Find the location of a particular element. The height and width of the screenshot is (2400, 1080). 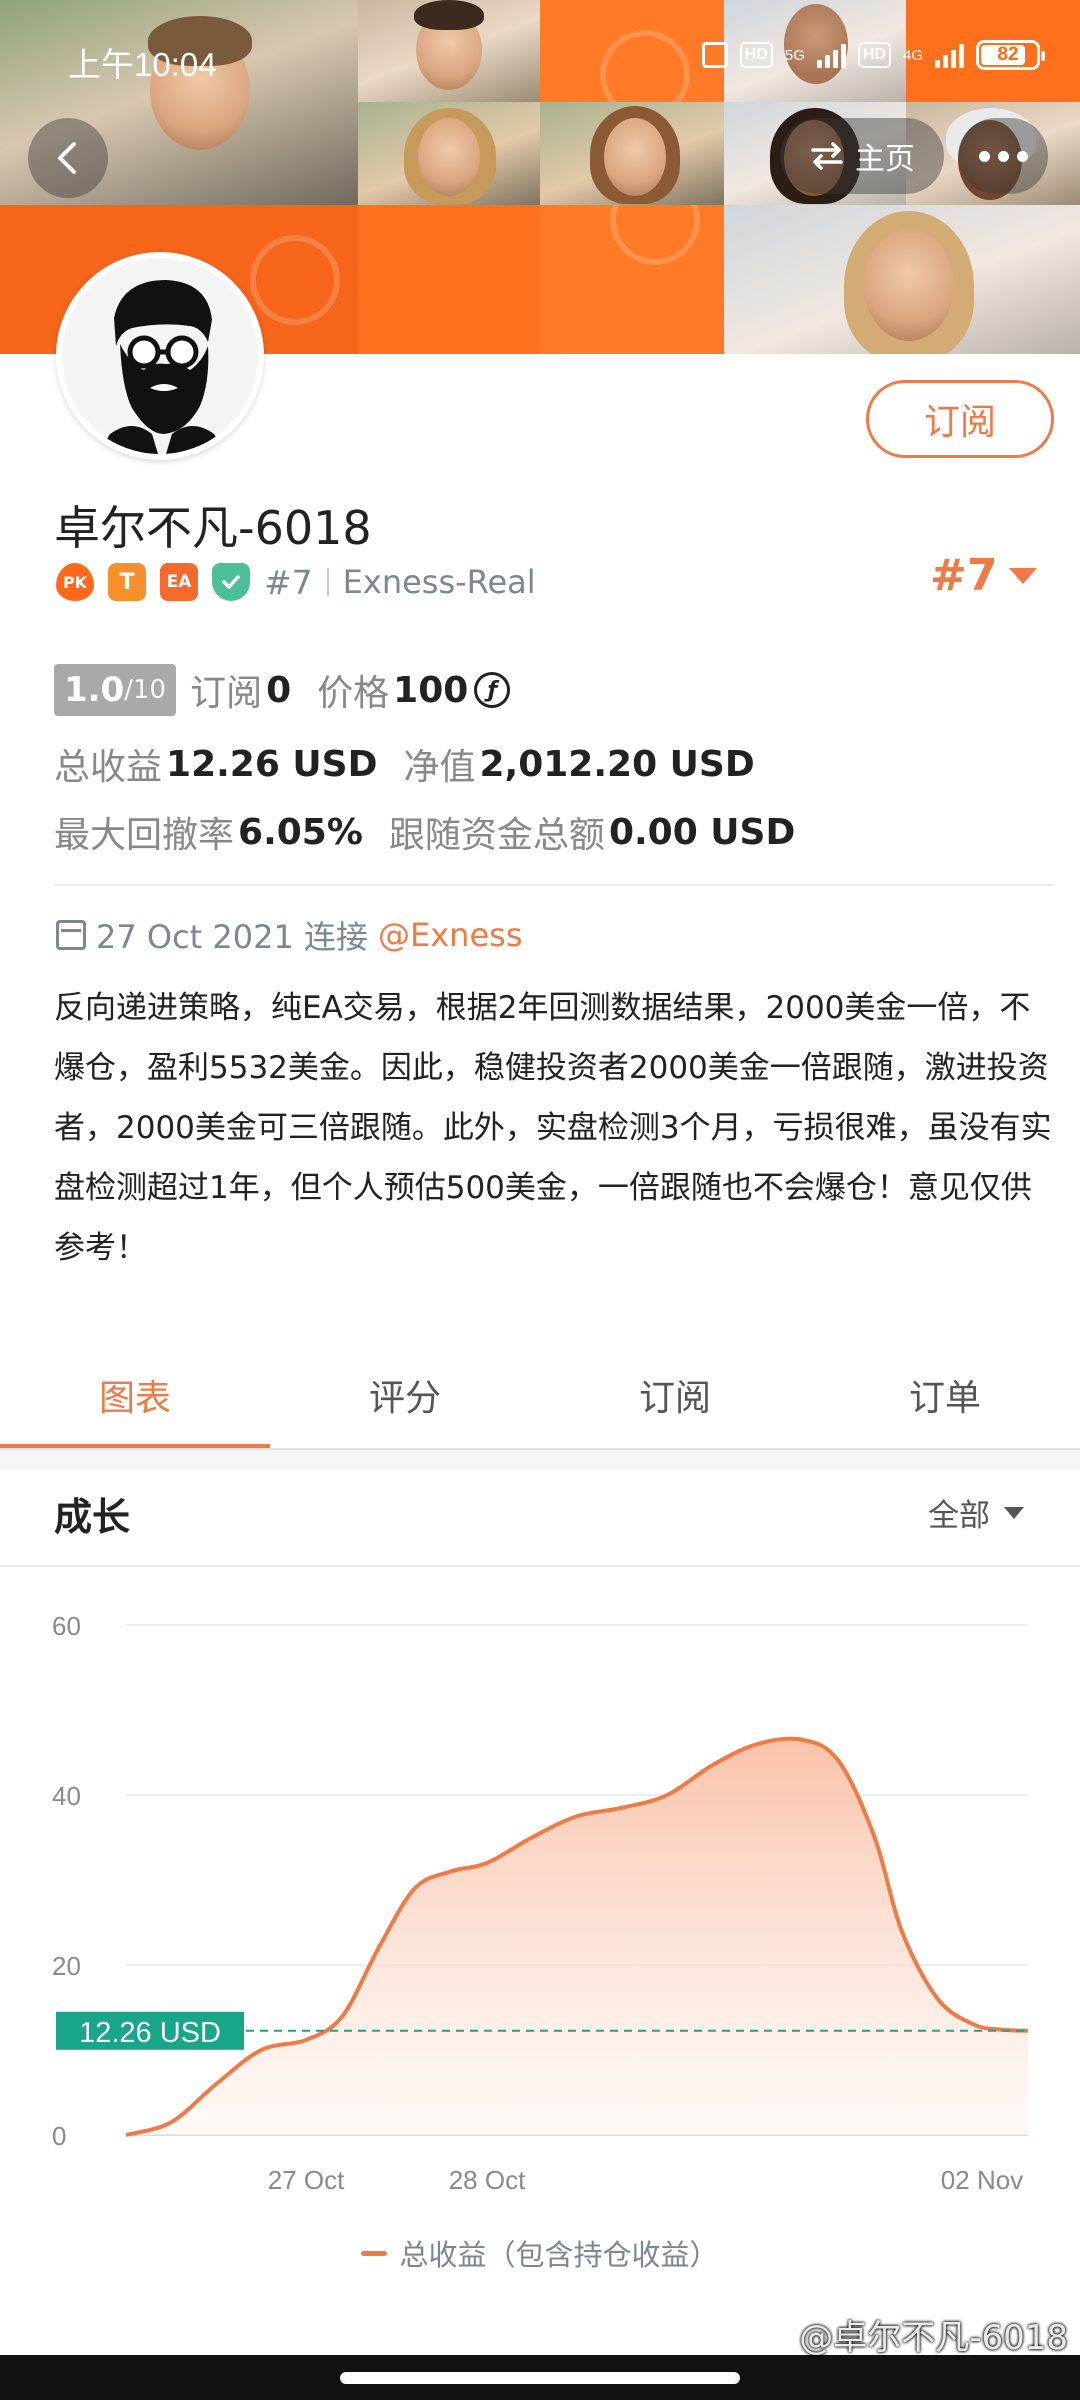

section-gap is located at coordinates (540, 1460).